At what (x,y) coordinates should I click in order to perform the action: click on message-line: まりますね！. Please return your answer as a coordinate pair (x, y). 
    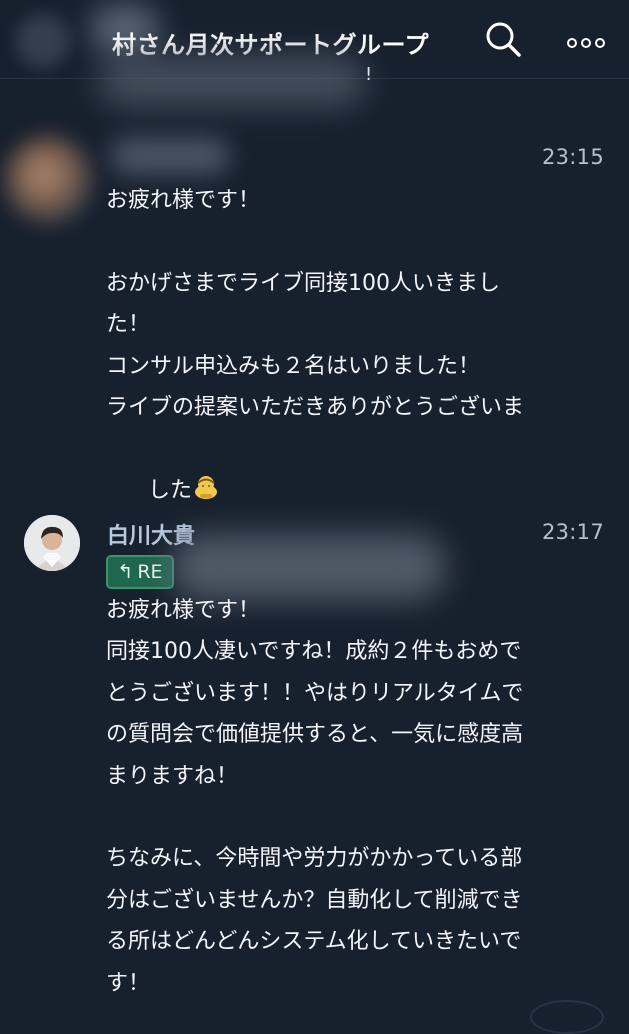
    Looking at the image, I should click on (172, 776).